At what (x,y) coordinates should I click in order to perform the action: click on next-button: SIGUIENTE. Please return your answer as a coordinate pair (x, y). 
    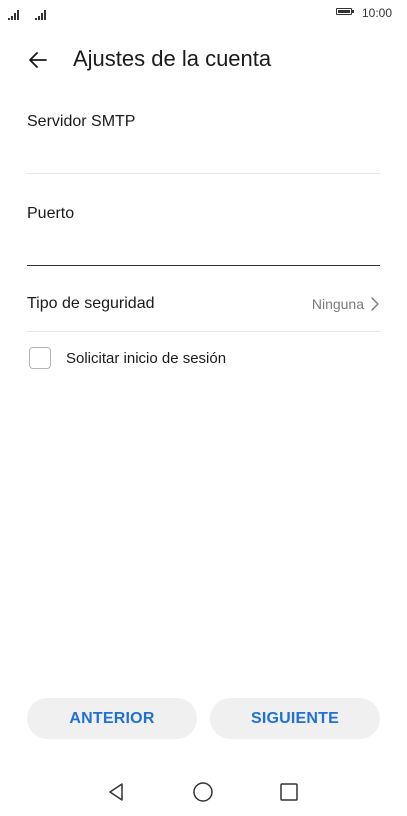
    Looking at the image, I should click on (295, 718).